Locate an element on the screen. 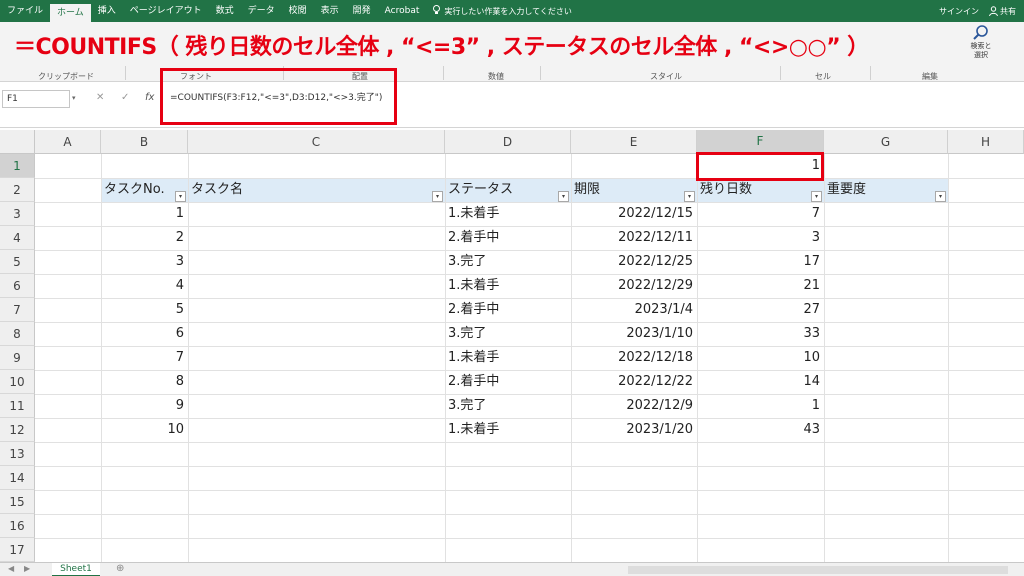 The width and height of the screenshot is (1024, 576). column-header-f: F is located at coordinates (760, 142).